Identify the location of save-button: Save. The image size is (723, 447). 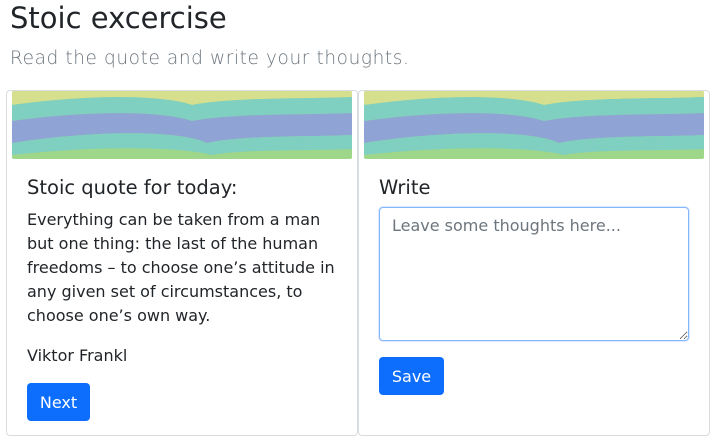
(411, 376).